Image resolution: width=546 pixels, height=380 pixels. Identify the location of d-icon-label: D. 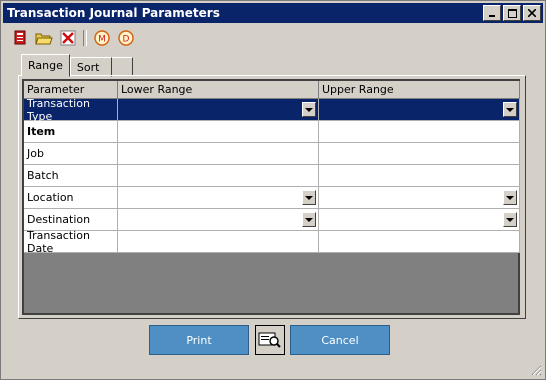
(126, 40).